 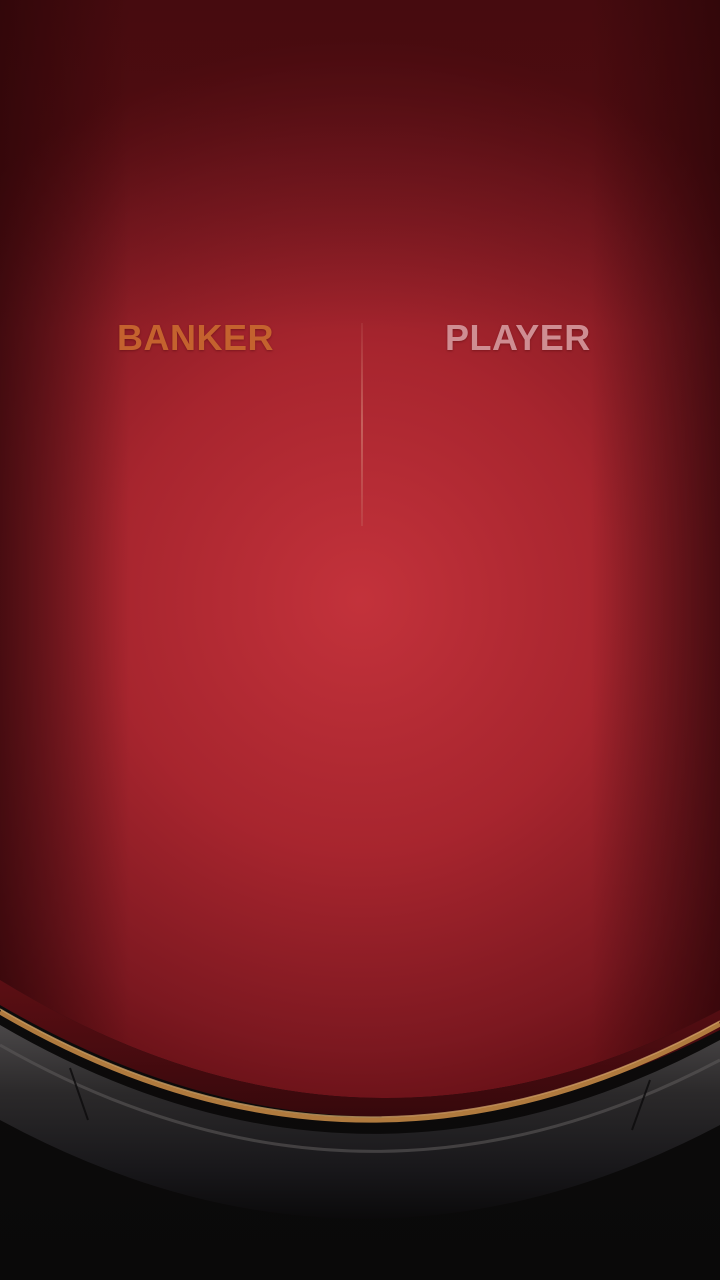 I want to click on player-label: PLAYER, so click(x=518, y=337).